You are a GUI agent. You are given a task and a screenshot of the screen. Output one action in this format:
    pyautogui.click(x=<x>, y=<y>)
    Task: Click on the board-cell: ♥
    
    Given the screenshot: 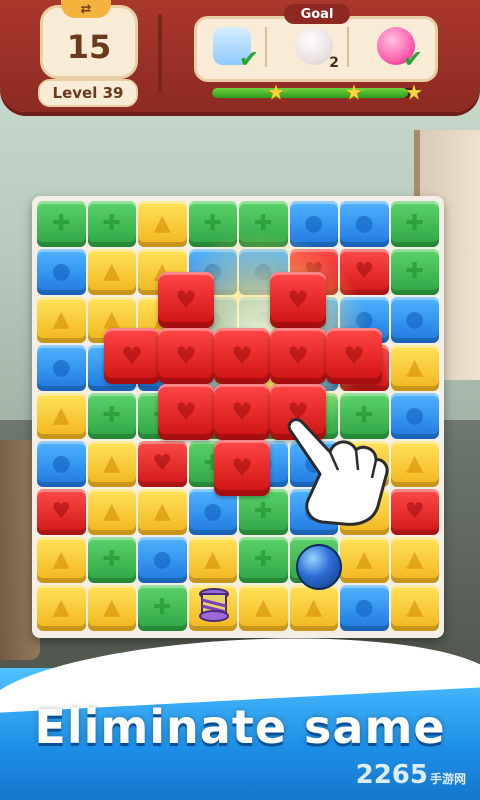 What is the action you would take?
    pyautogui.click(x=364, y=272)
    